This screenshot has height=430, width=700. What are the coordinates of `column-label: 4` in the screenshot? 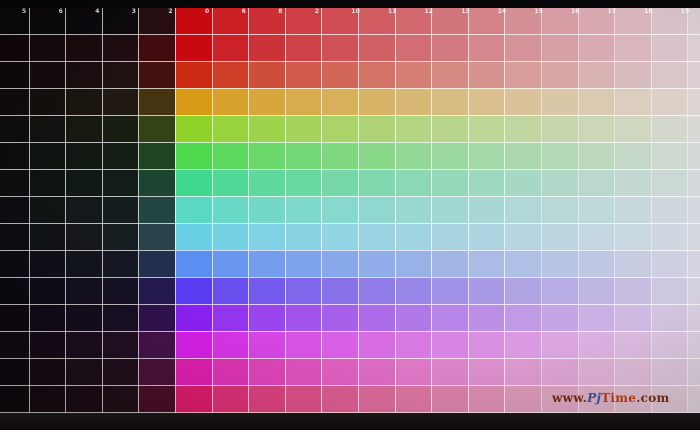 It's located at (97, 11).